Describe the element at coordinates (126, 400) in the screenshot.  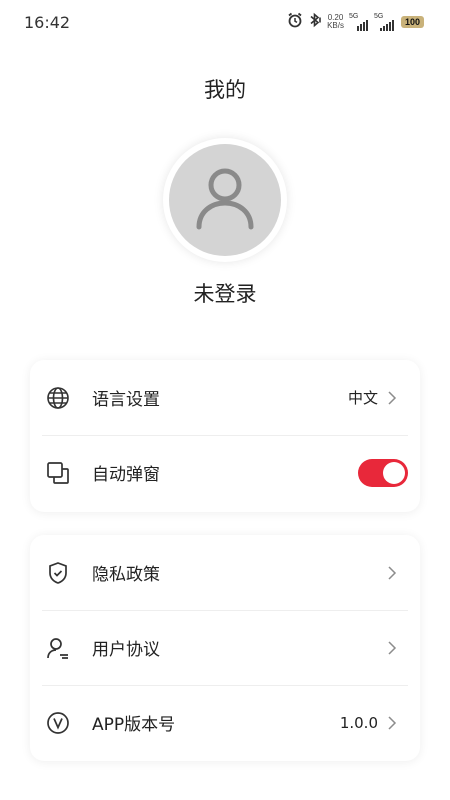
I see `language-setting-label: 语言设置` at that location.